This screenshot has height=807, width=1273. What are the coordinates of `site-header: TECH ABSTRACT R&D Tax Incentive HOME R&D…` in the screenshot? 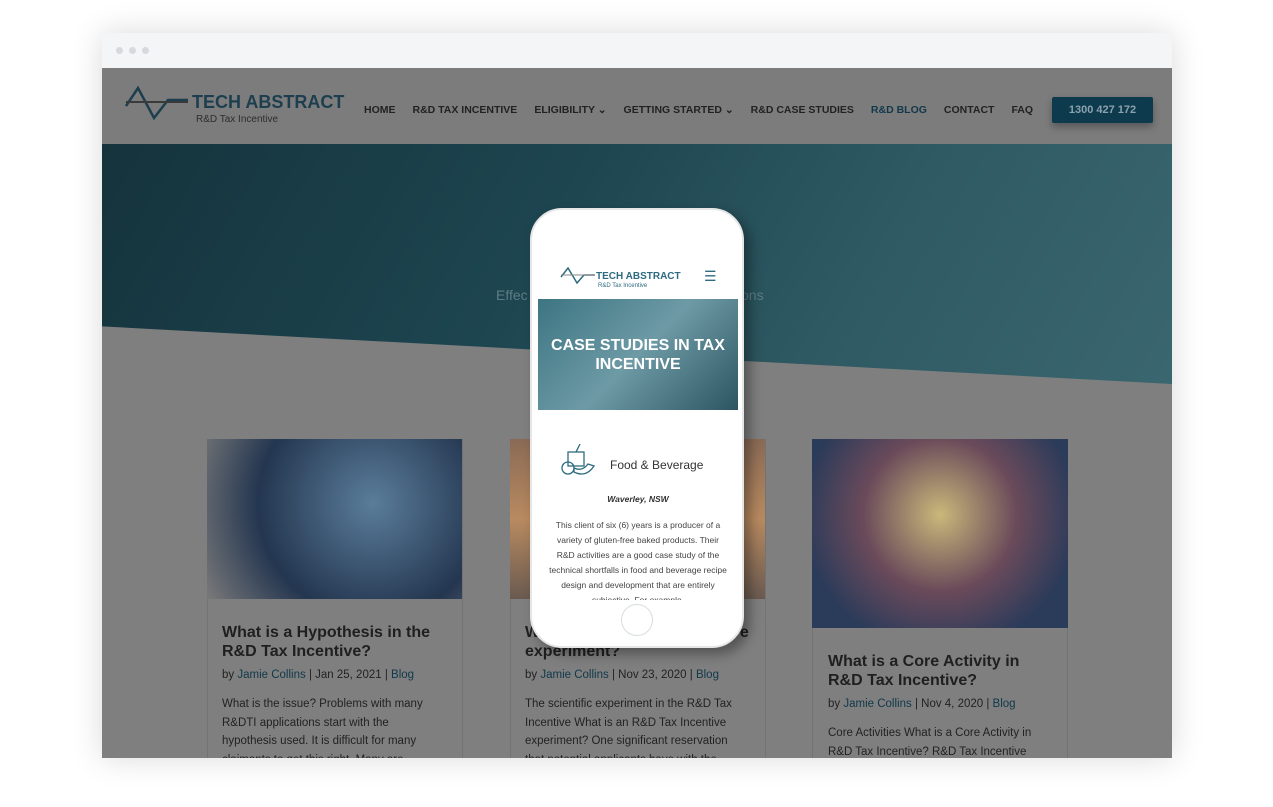 It's located at (637, 106).